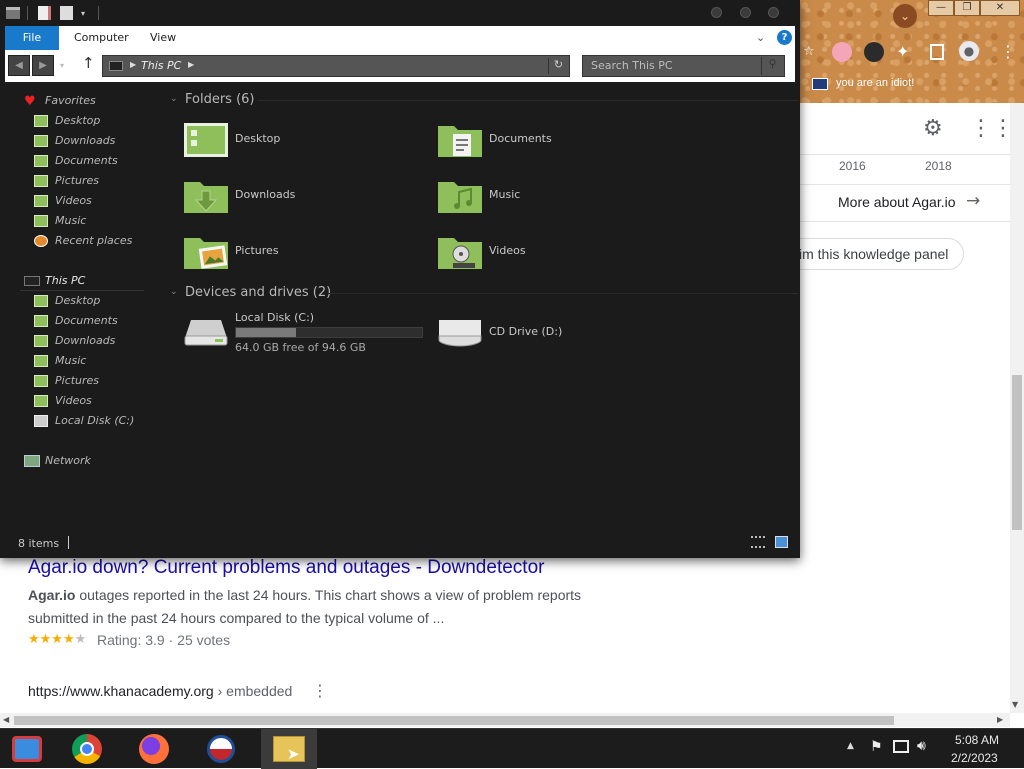  What do you see at coordinates (155, 749) in the screenshot?
I see `taskbar-firefox` at bounding box center [155, 749].